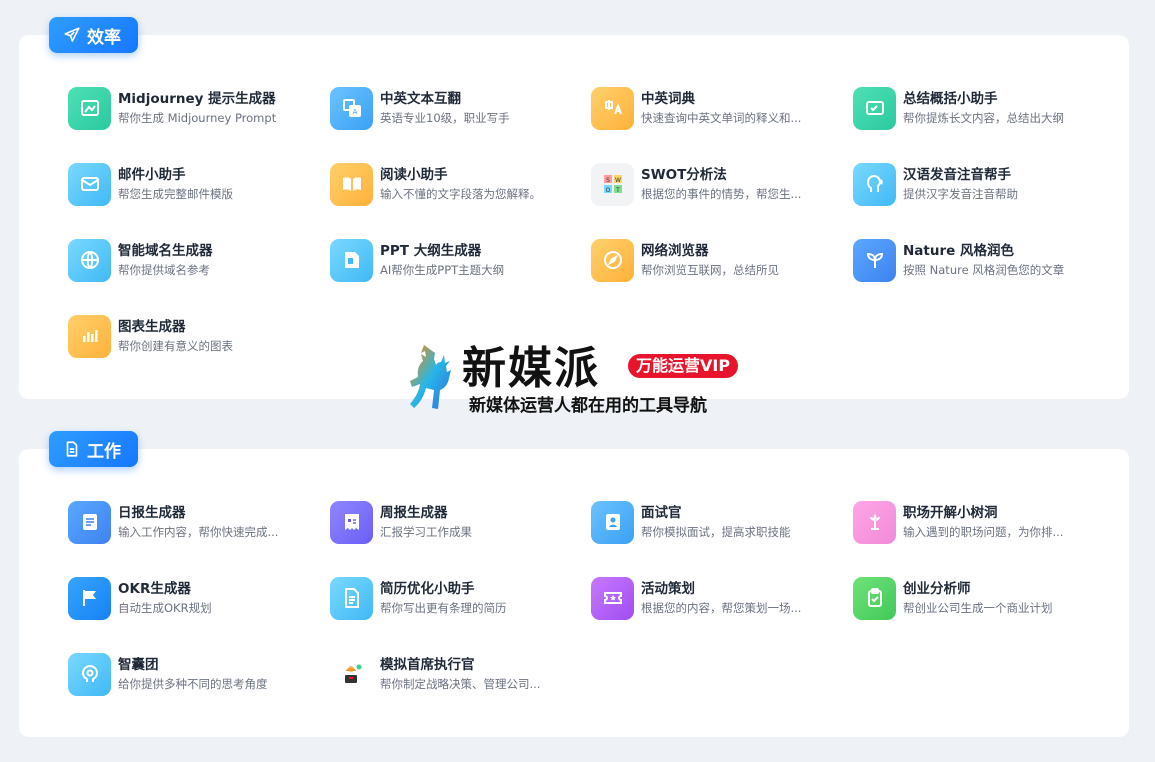 This screenshot has width=1155, height=762. I want to click on speech-icon, so click(874, 184).